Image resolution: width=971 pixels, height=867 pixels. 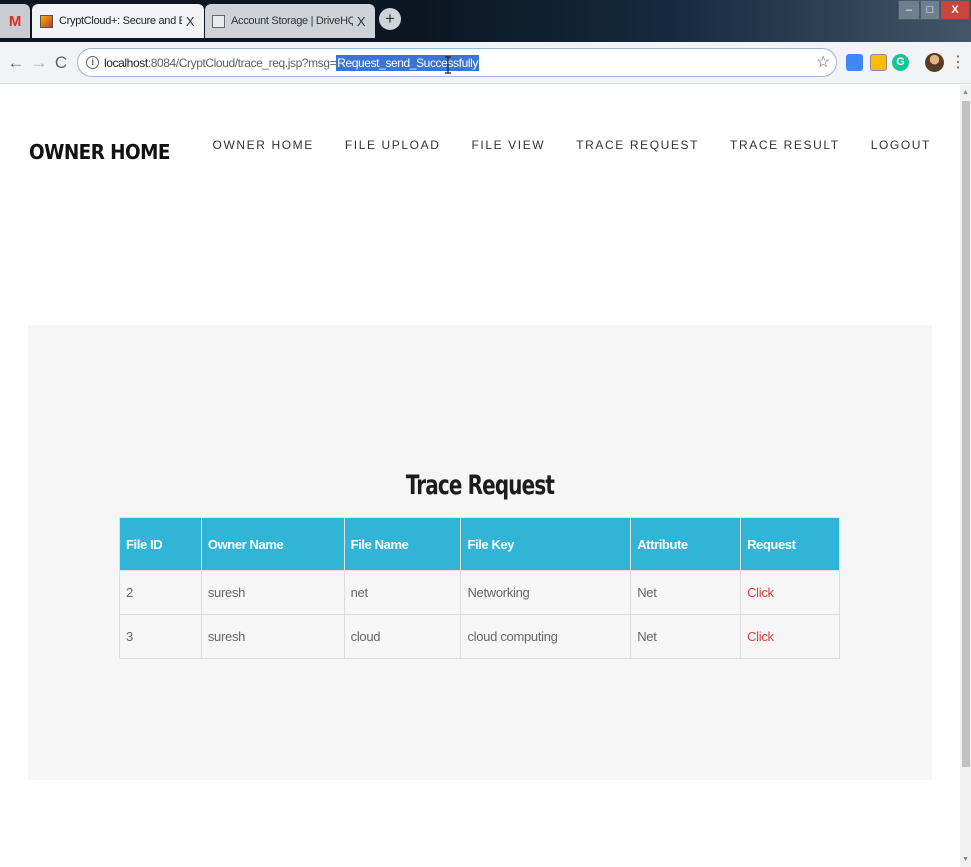 What do you see at coordinates (546, 544) in the screenshot?
I see `column-header: File Key` at bounding box center [546, 544].